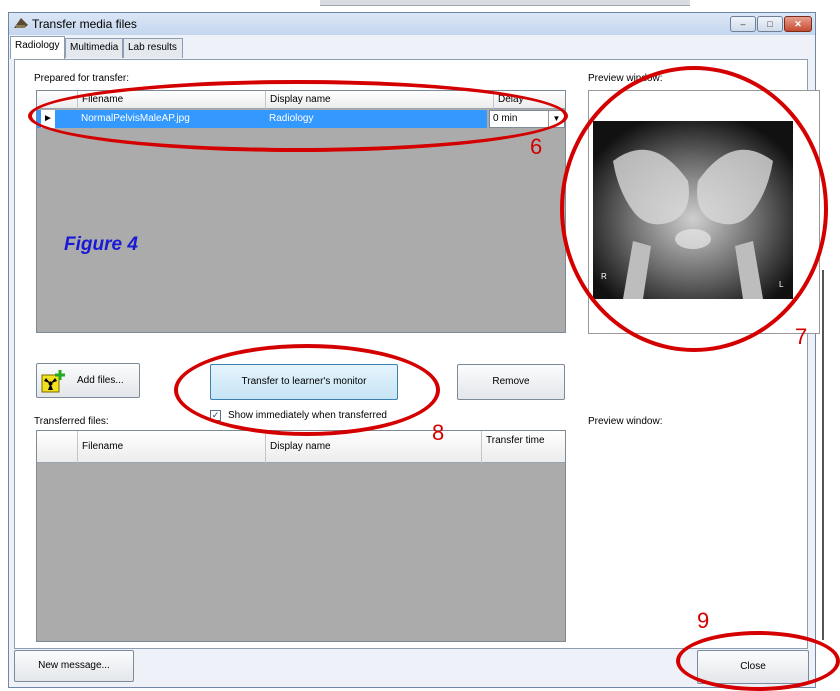  What do you see at coordinates (770, 24) in the screenshot?
I see `maximize-button: □` at bounding box center [770, 24].